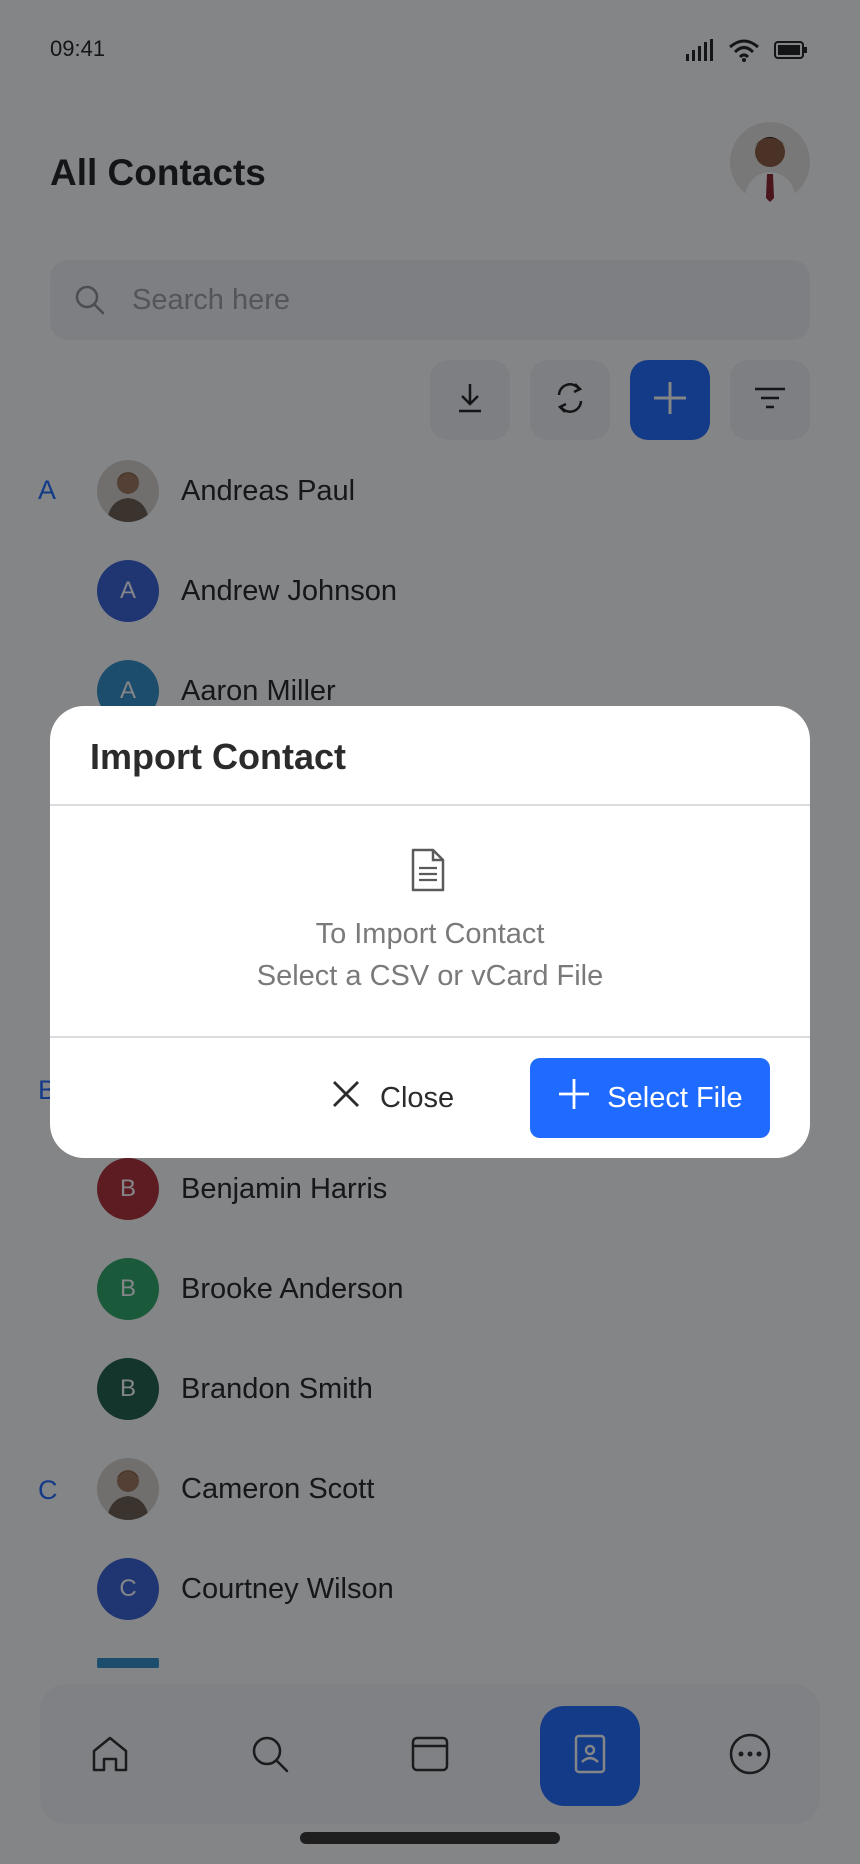  Describe the element at coordinates (430, 976) in the screenshot. I see `dialog-message-line2: Select a CSV or vCard File` at that location.